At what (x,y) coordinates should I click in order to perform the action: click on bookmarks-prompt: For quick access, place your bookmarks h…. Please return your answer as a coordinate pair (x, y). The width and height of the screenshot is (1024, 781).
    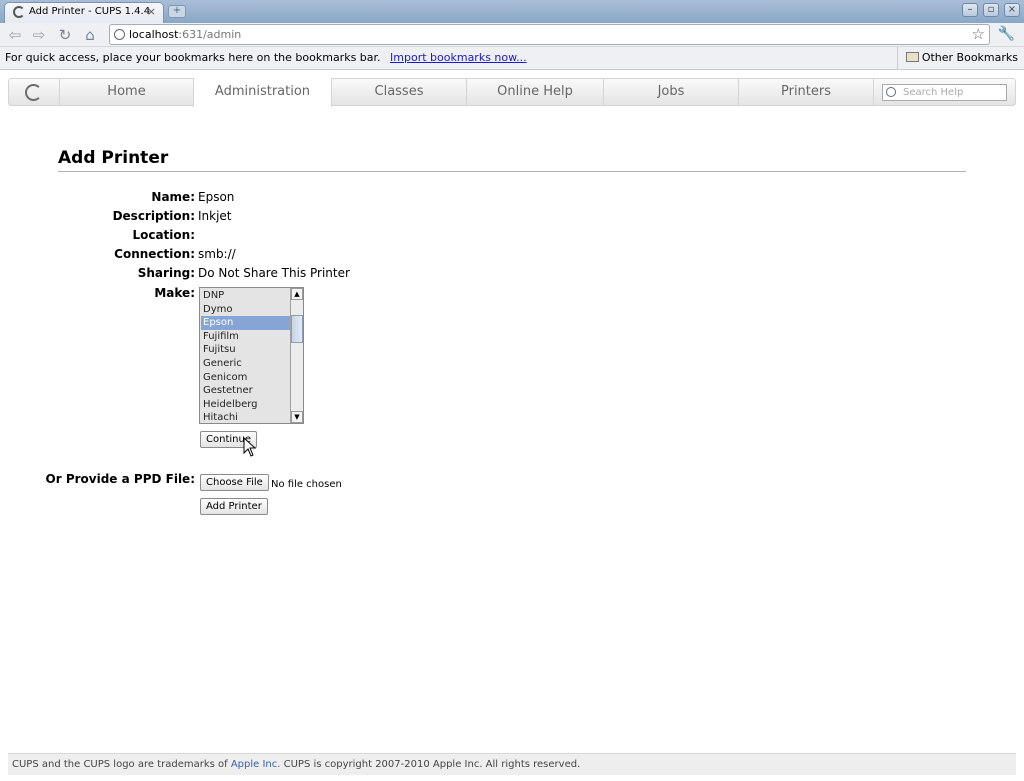
    Looking at the image, I should click on (193, 57).